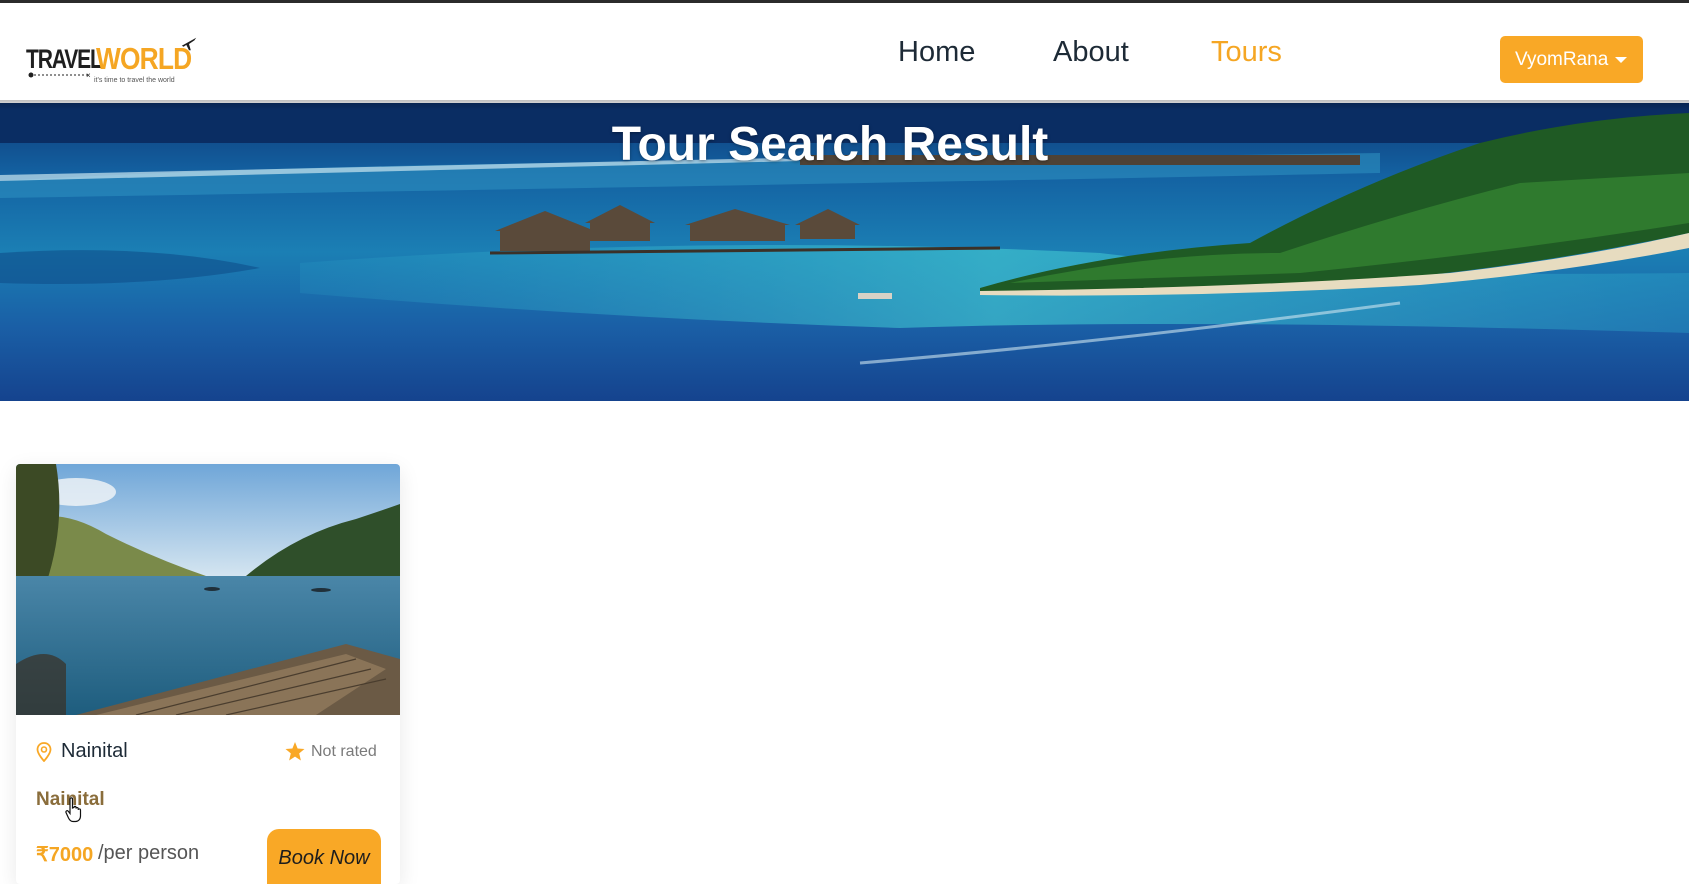 Image resolution: width=1689 pixels, height=884 pixels. I want to click on logo-tagline: it's time to travel the world, so click(134, 80).